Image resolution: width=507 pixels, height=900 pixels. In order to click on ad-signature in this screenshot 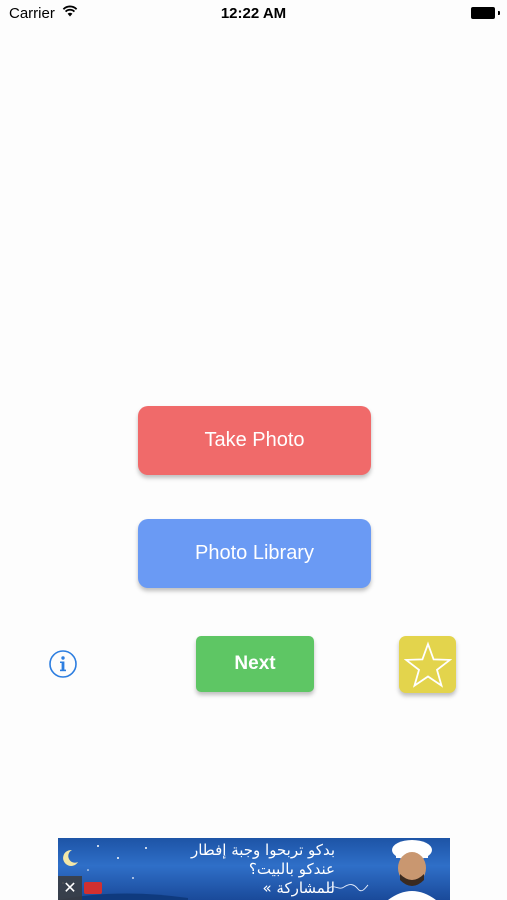, I will do `click(348, 888)`.